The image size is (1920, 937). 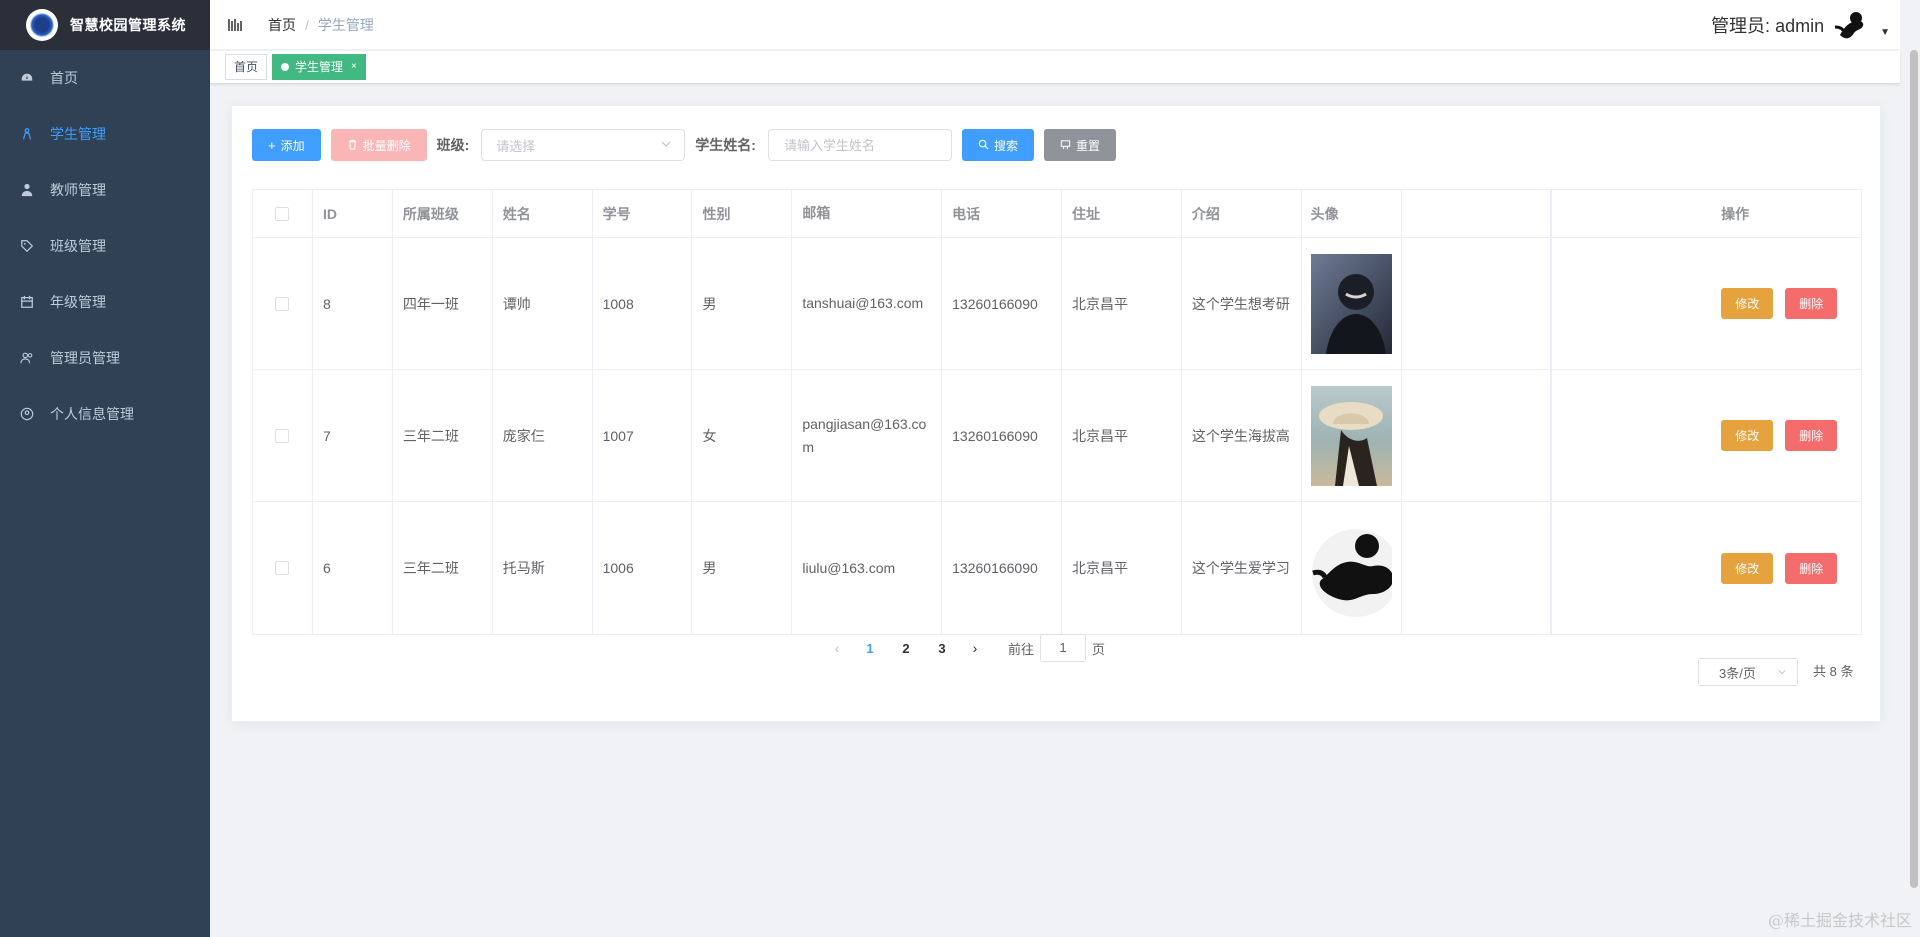 What do you see at coordinates (1242, 213) in the screenshot?
I see `column-header: 介绍` at bounding box center [1242, 213].